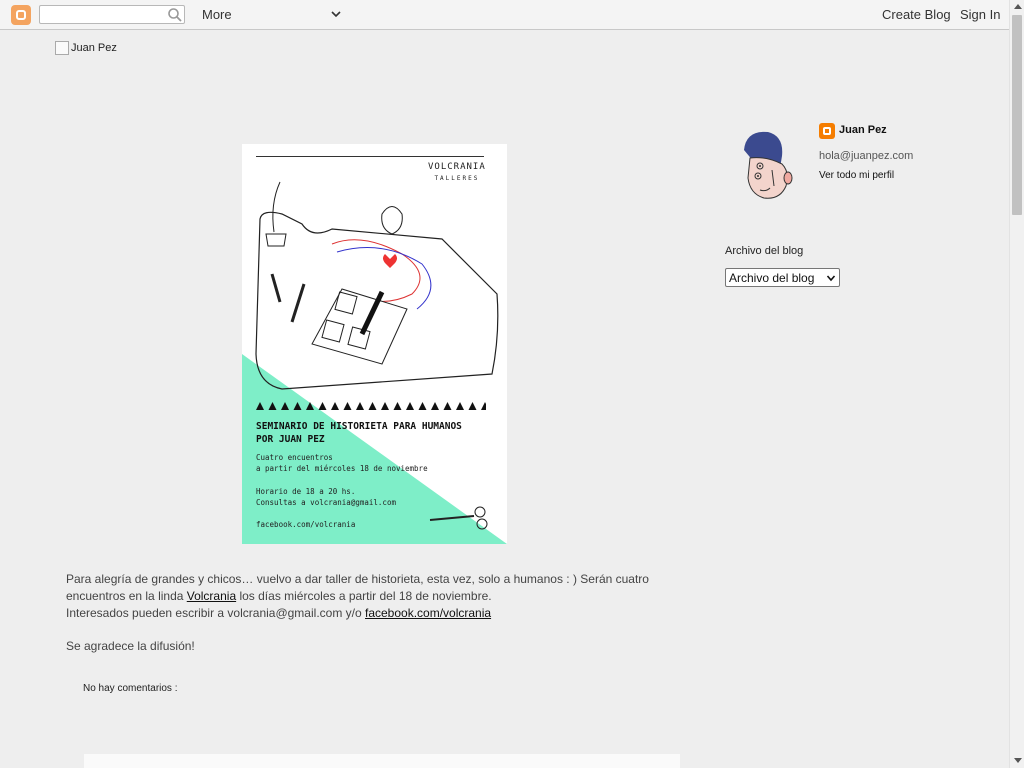  What do you see at coordinates (130, 646) in the screenshot?
I see `post-thanks: Se agradece la difusión!` at bounding box center [130, 646].